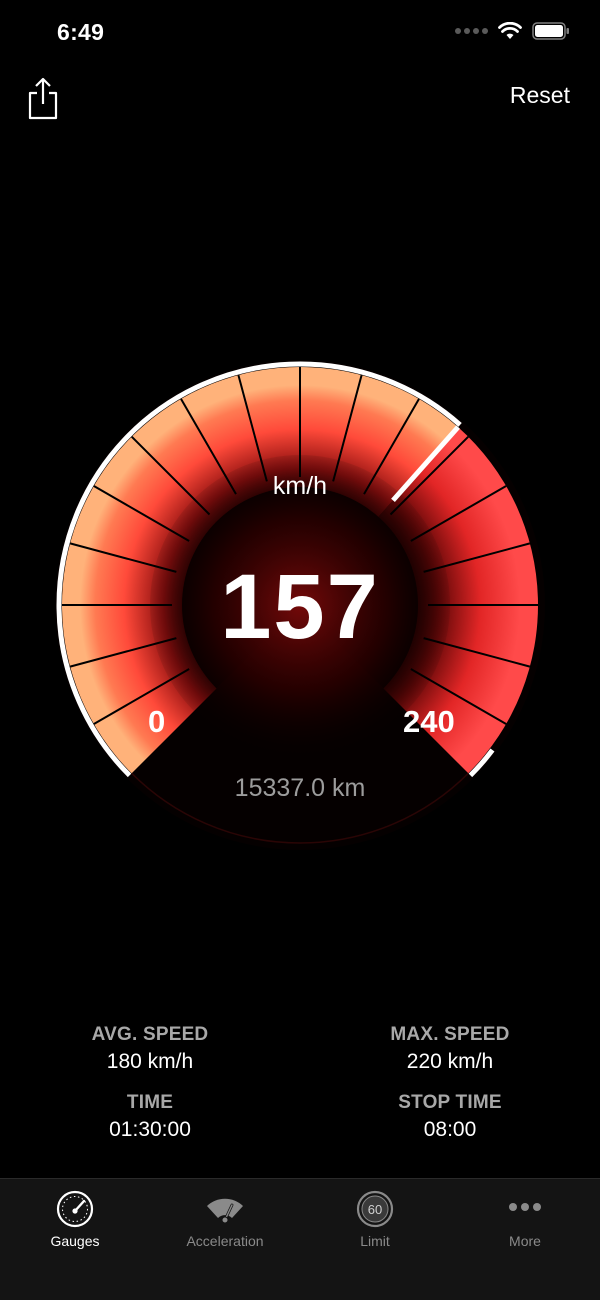 Image resolution: width=600 pixels, height=1300 pixels. I want to click on tab-more: More, so click(525, 1221).